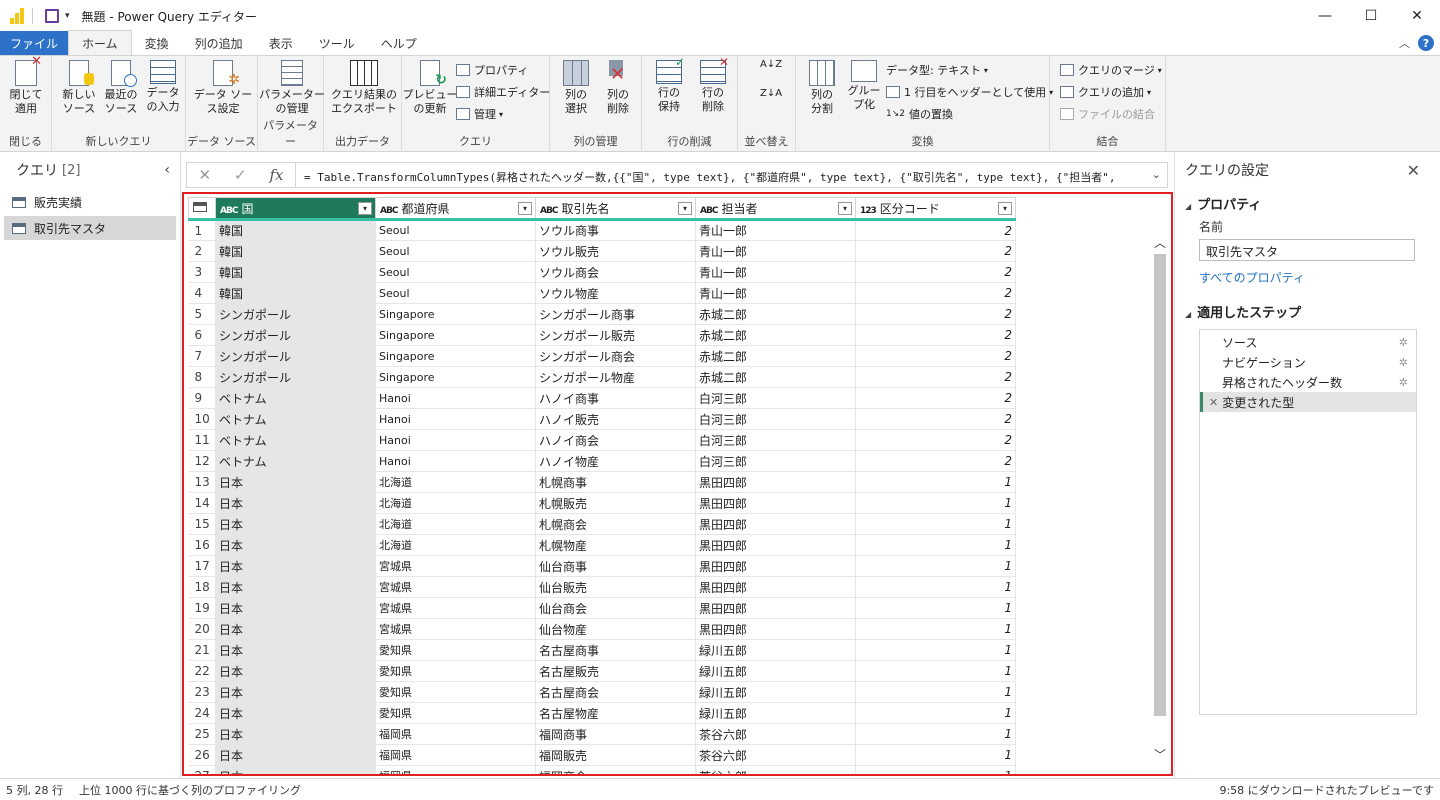  What do you see at coordinates (157, 43) in the screenshot?
I see `tab-transform: 変換` at bounding box center [157, 43].